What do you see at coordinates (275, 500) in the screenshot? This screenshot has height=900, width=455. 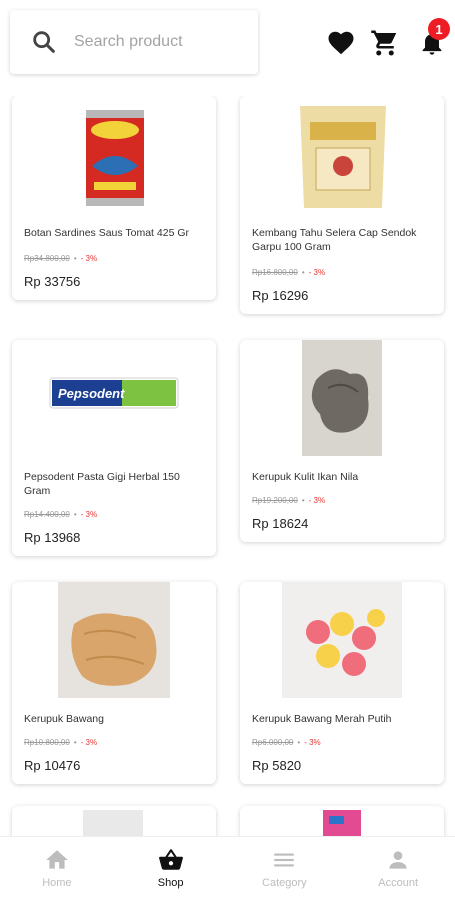 I see `old-price: Rp19.200,00` at bounding box center [275, 500].